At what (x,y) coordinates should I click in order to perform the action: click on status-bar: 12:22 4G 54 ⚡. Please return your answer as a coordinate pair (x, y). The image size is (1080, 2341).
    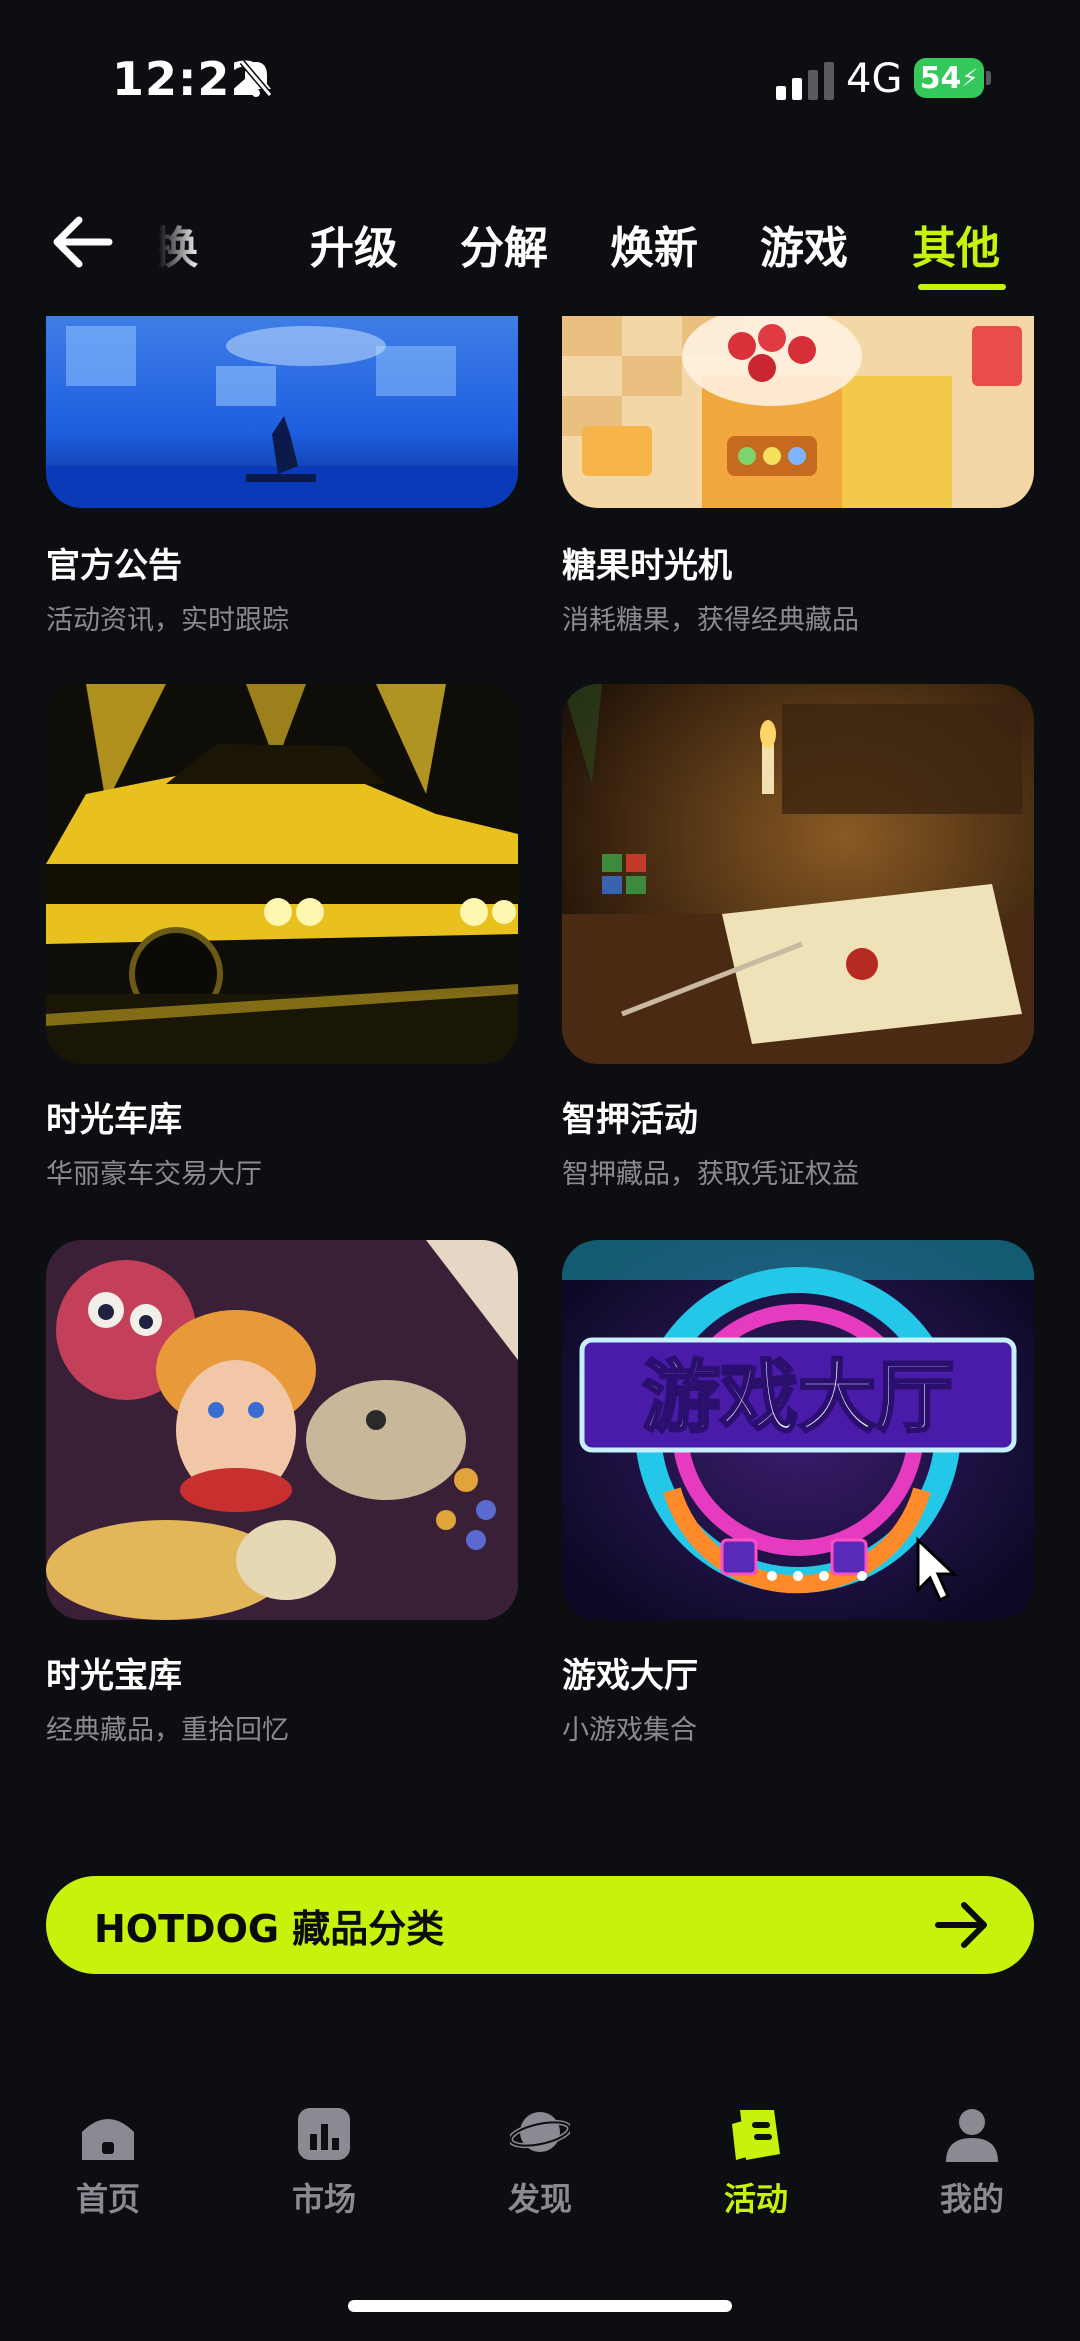
    Looking at the image, I should click on (540, 80).